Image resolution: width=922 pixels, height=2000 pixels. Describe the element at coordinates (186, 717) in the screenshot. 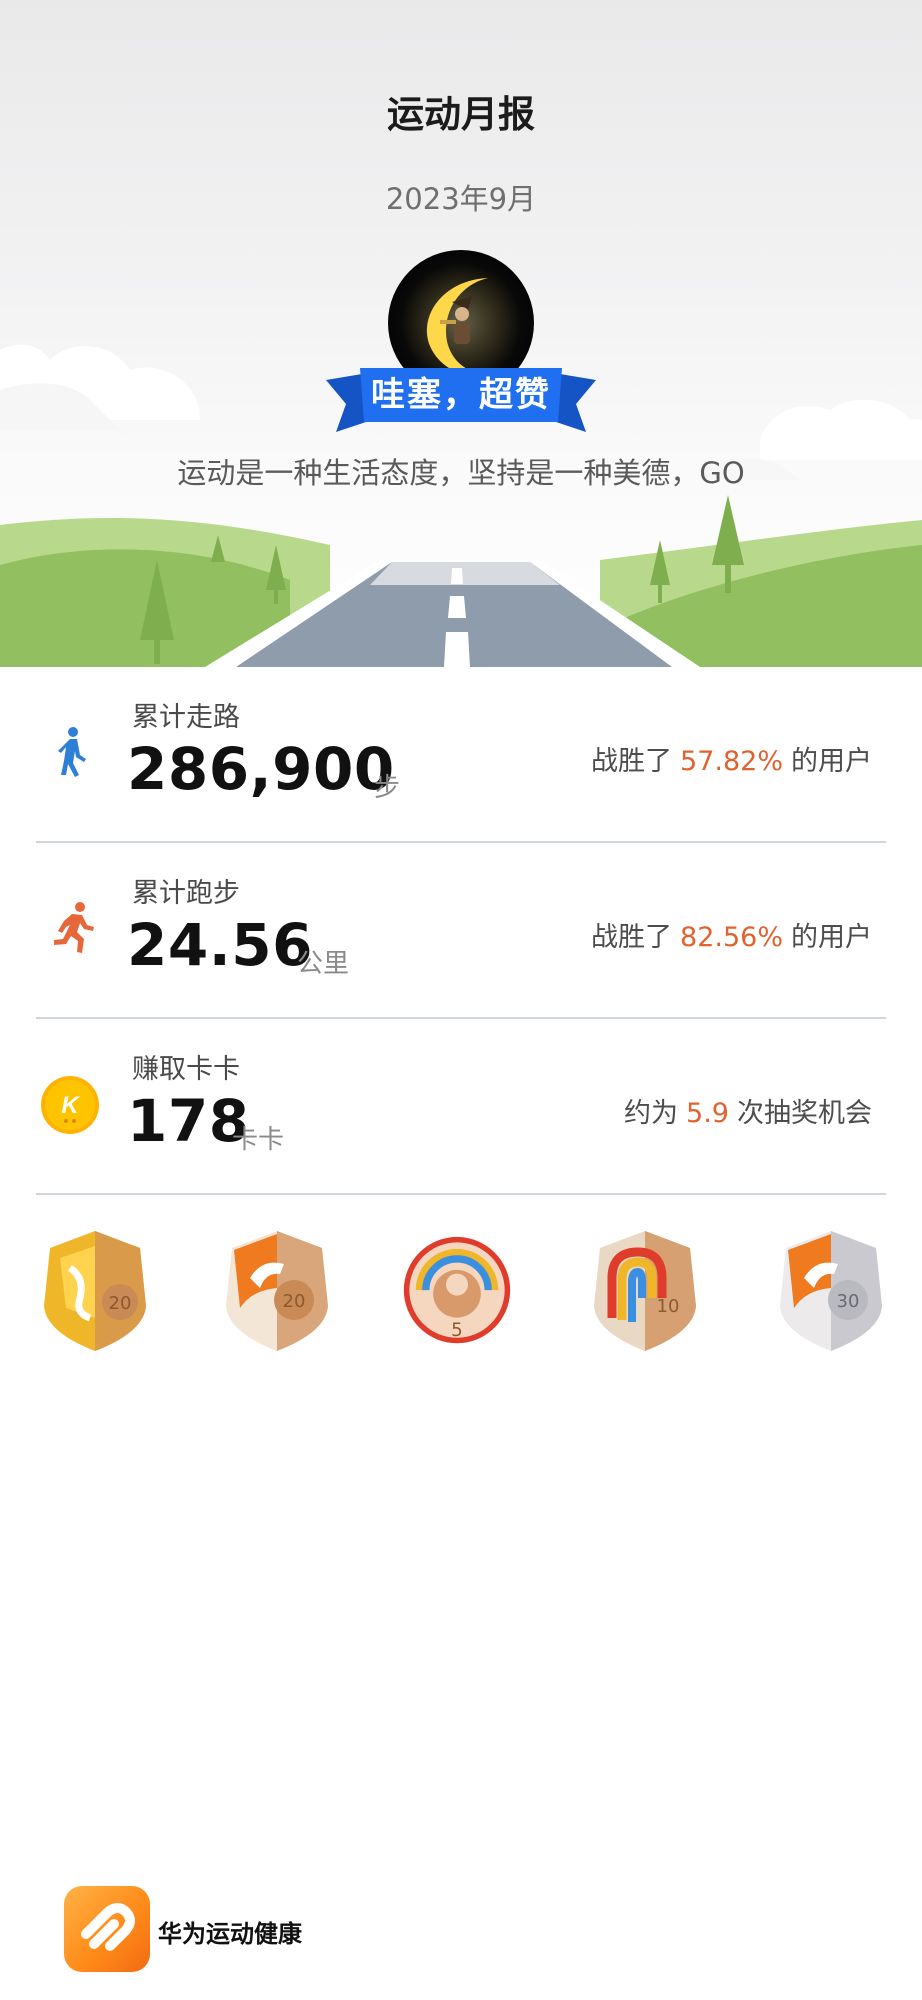

I see `stat-label: 累计走路` at that location.